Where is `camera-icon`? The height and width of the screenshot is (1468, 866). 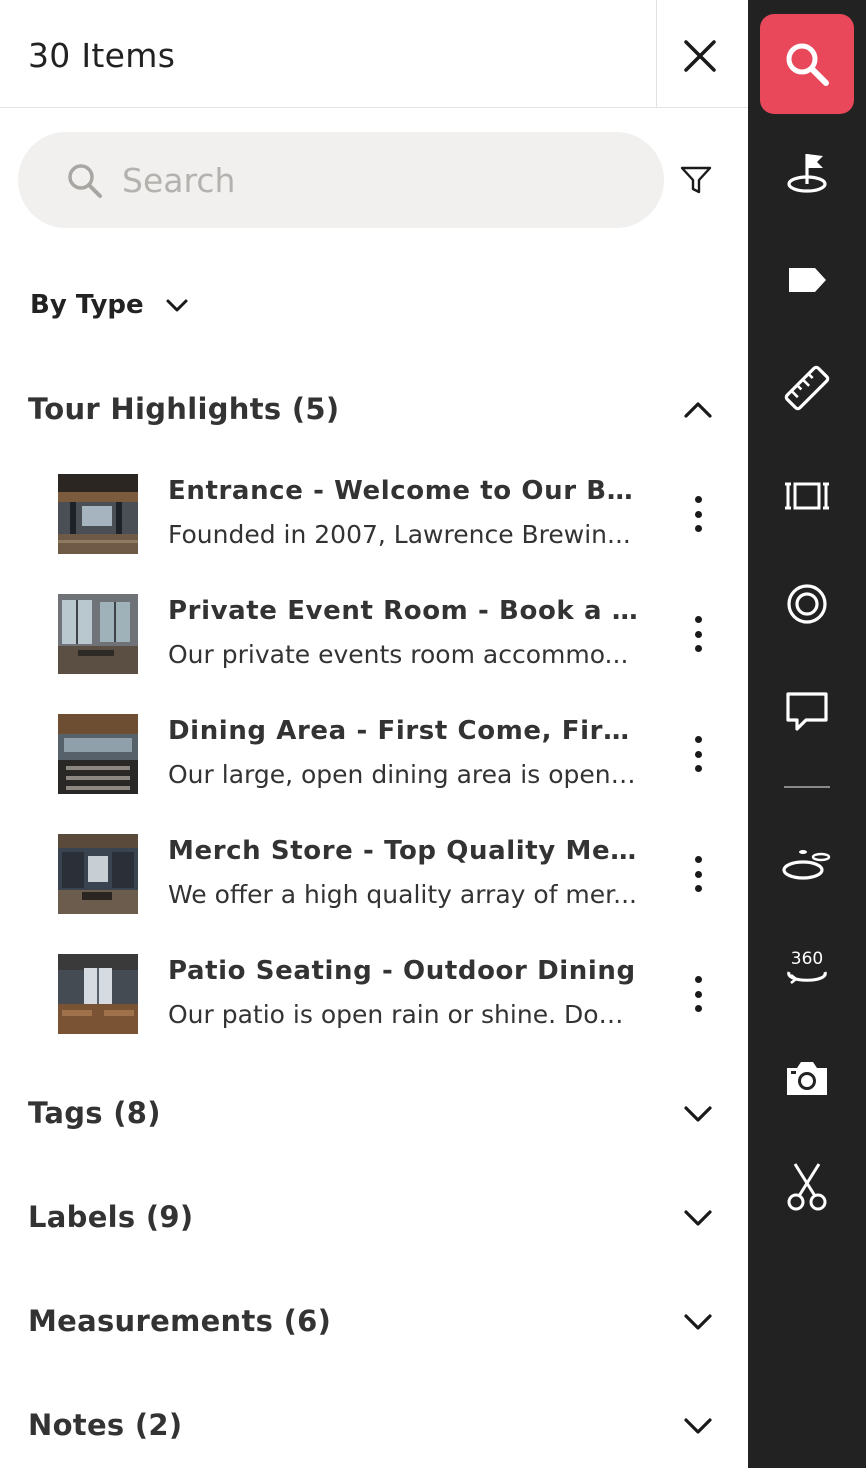
camera-icon is located at coordinates (807, 1078).